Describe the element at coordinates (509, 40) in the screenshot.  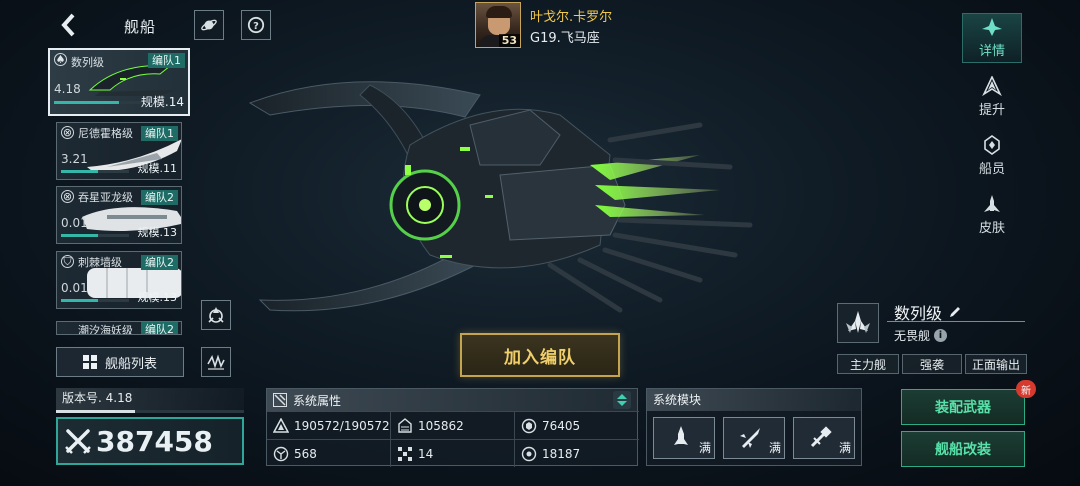
I see `captain-level: 53` at that location.